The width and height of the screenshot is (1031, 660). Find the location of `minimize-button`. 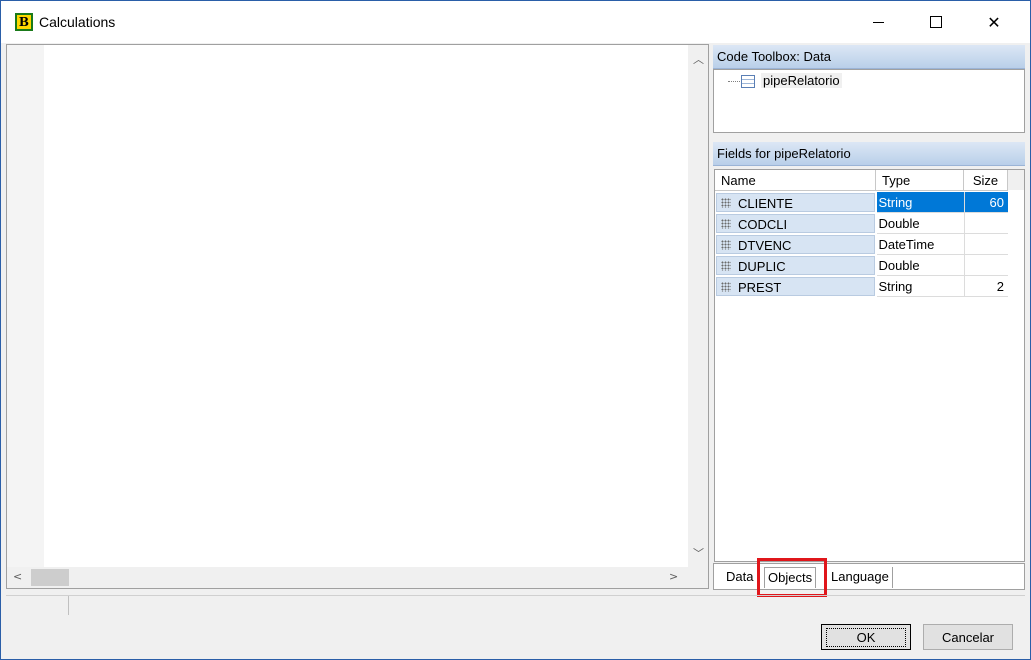

minimize-button is located at coordinates (878, 22).